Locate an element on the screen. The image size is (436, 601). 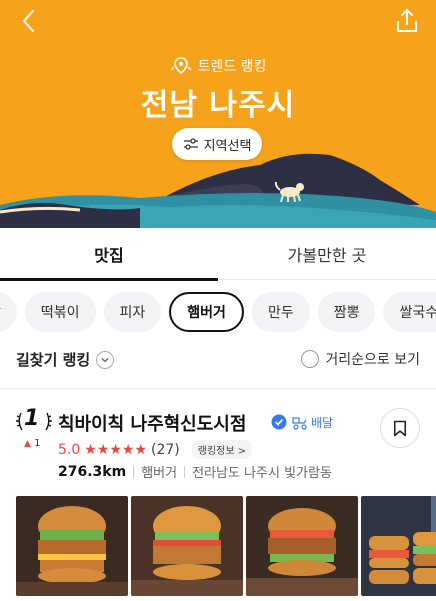
back-arrow-icon is located at coordinates (28, 21).